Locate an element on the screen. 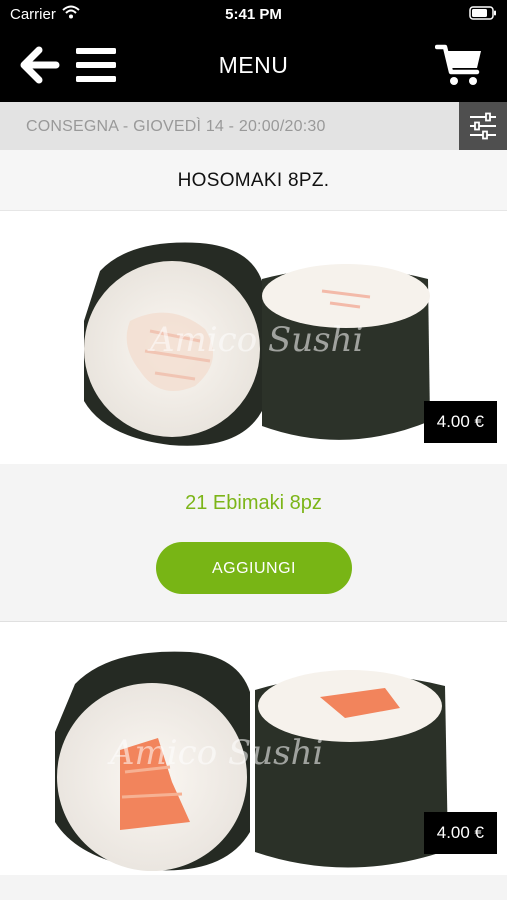  filter-button is located at coordinates (483, 126).